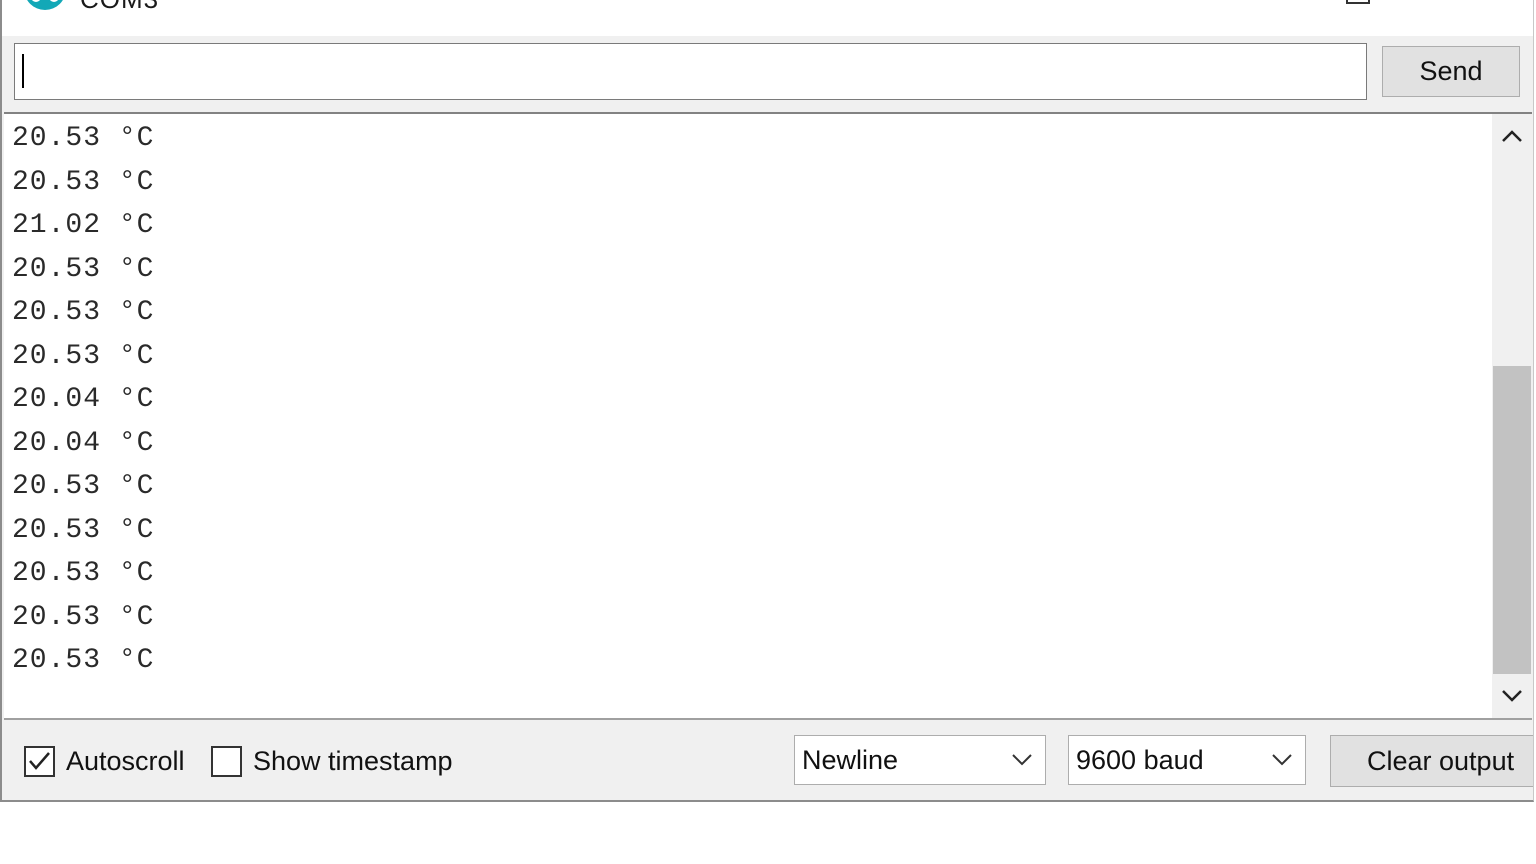 The width and height of the screenshot is (1536, 864). I want to click on show-timestamp-option: Show timestamp, so click(332, 761).